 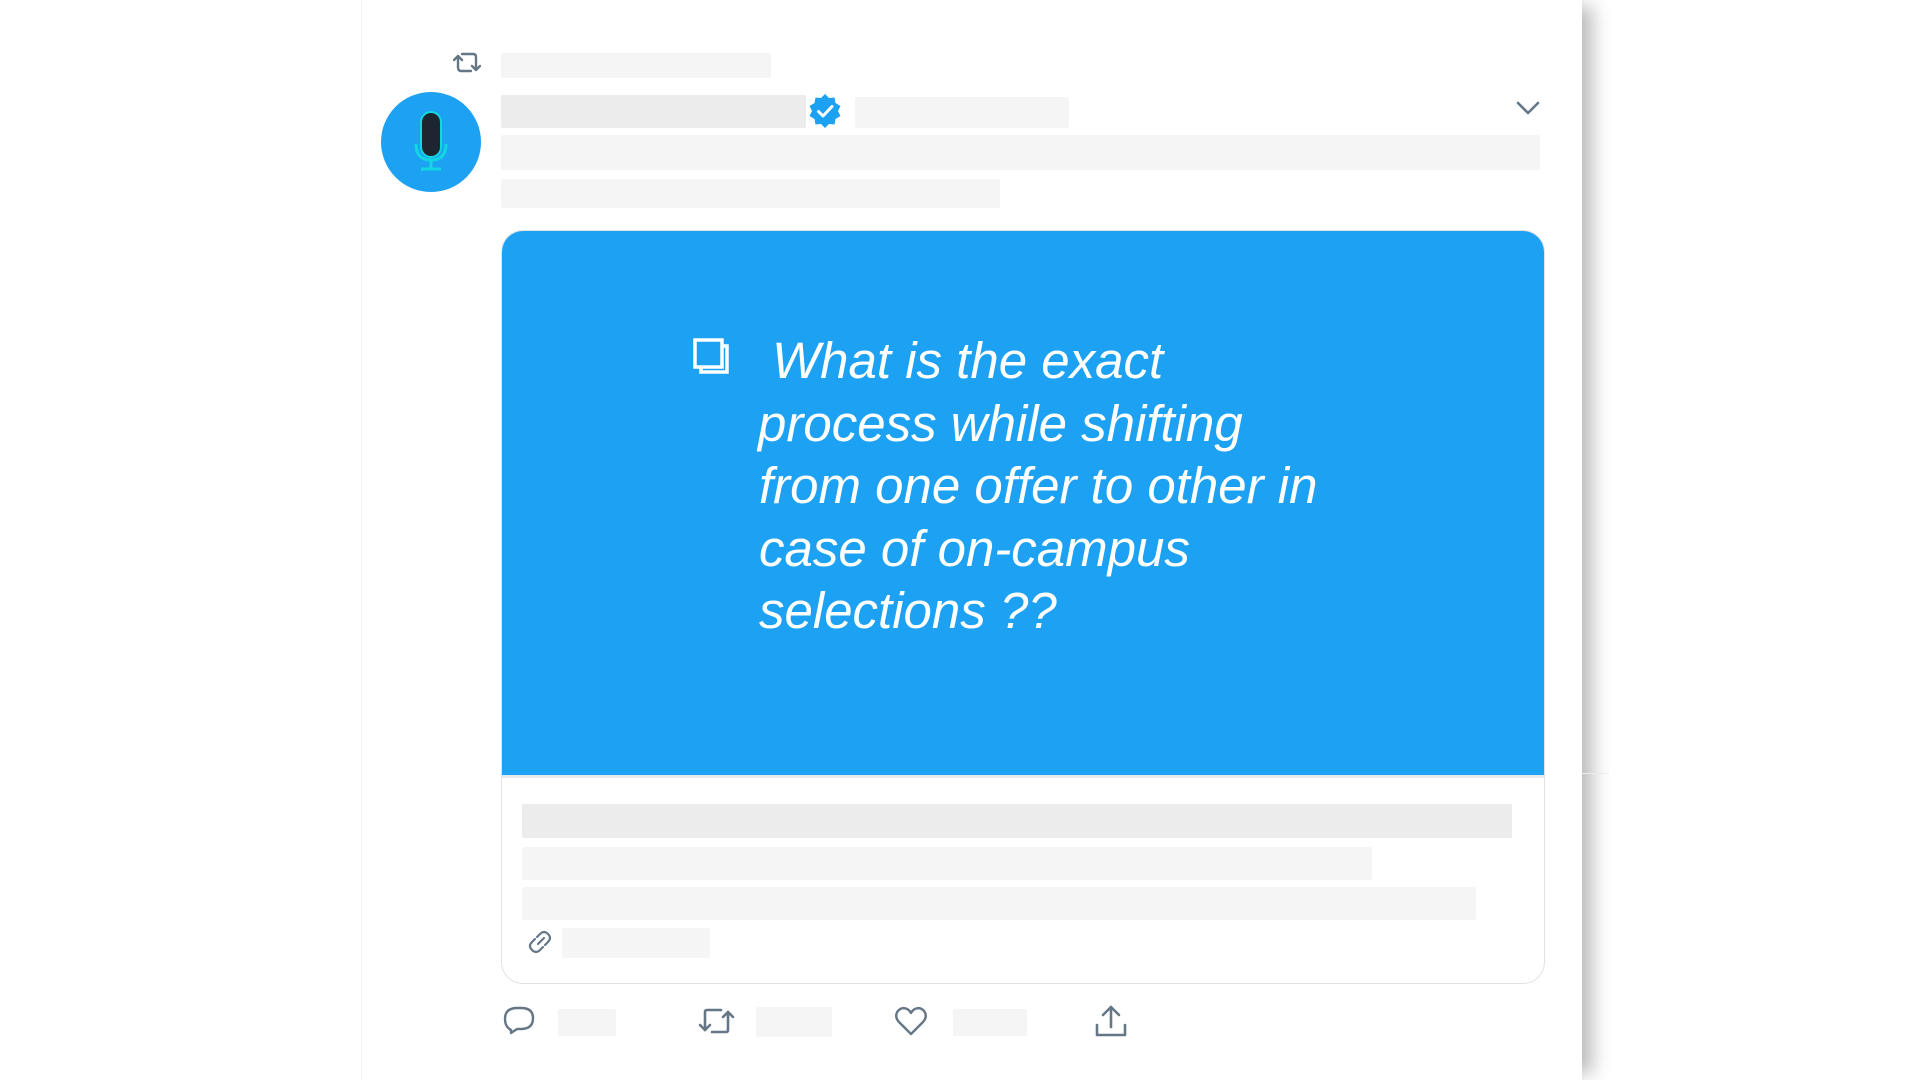 I want to click on question-line: from one offer to other in, so click(x=1038, y=485).